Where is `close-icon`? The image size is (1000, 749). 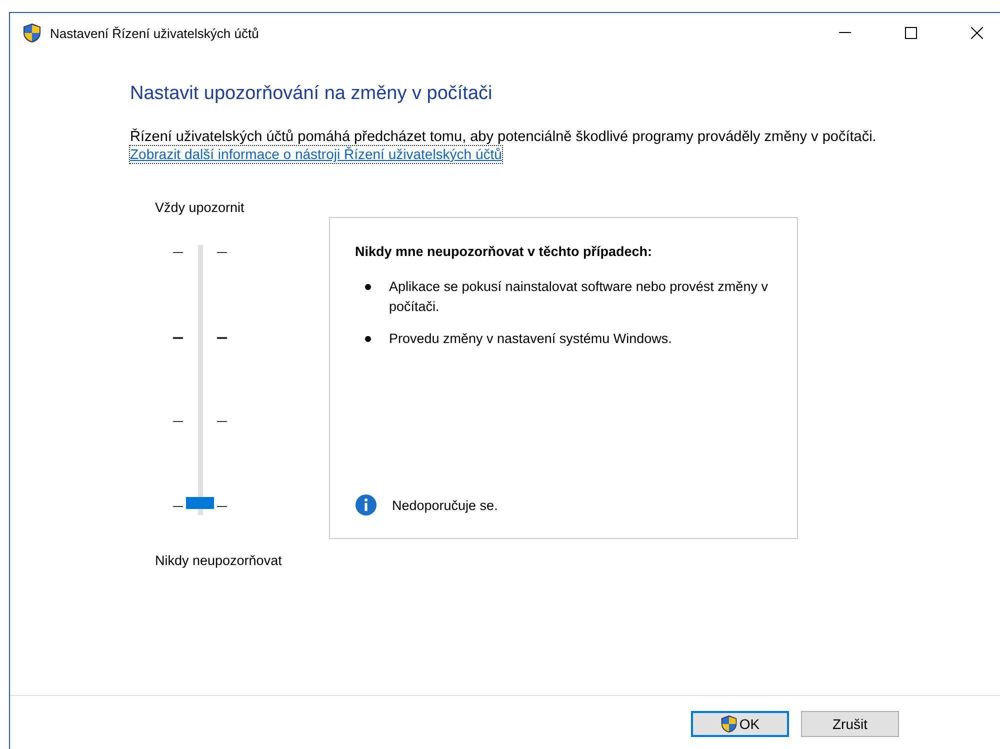
close-icon is located at coordinates (977, 33).